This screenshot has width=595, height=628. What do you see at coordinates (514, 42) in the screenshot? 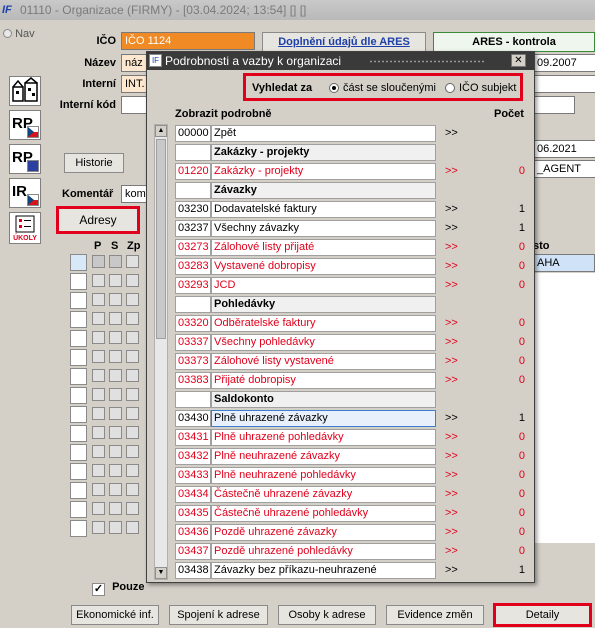
I see `ares-check-button: ARES - kontrola` at bounding box center [514, 42].